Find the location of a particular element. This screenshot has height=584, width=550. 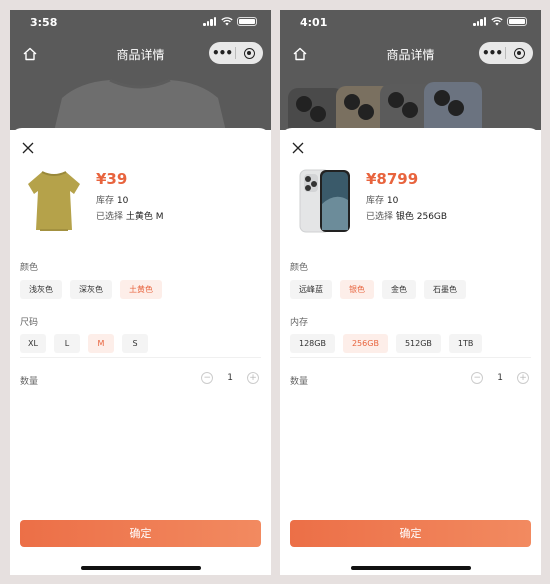

size-option: XL is located at coordinates (33, 343).